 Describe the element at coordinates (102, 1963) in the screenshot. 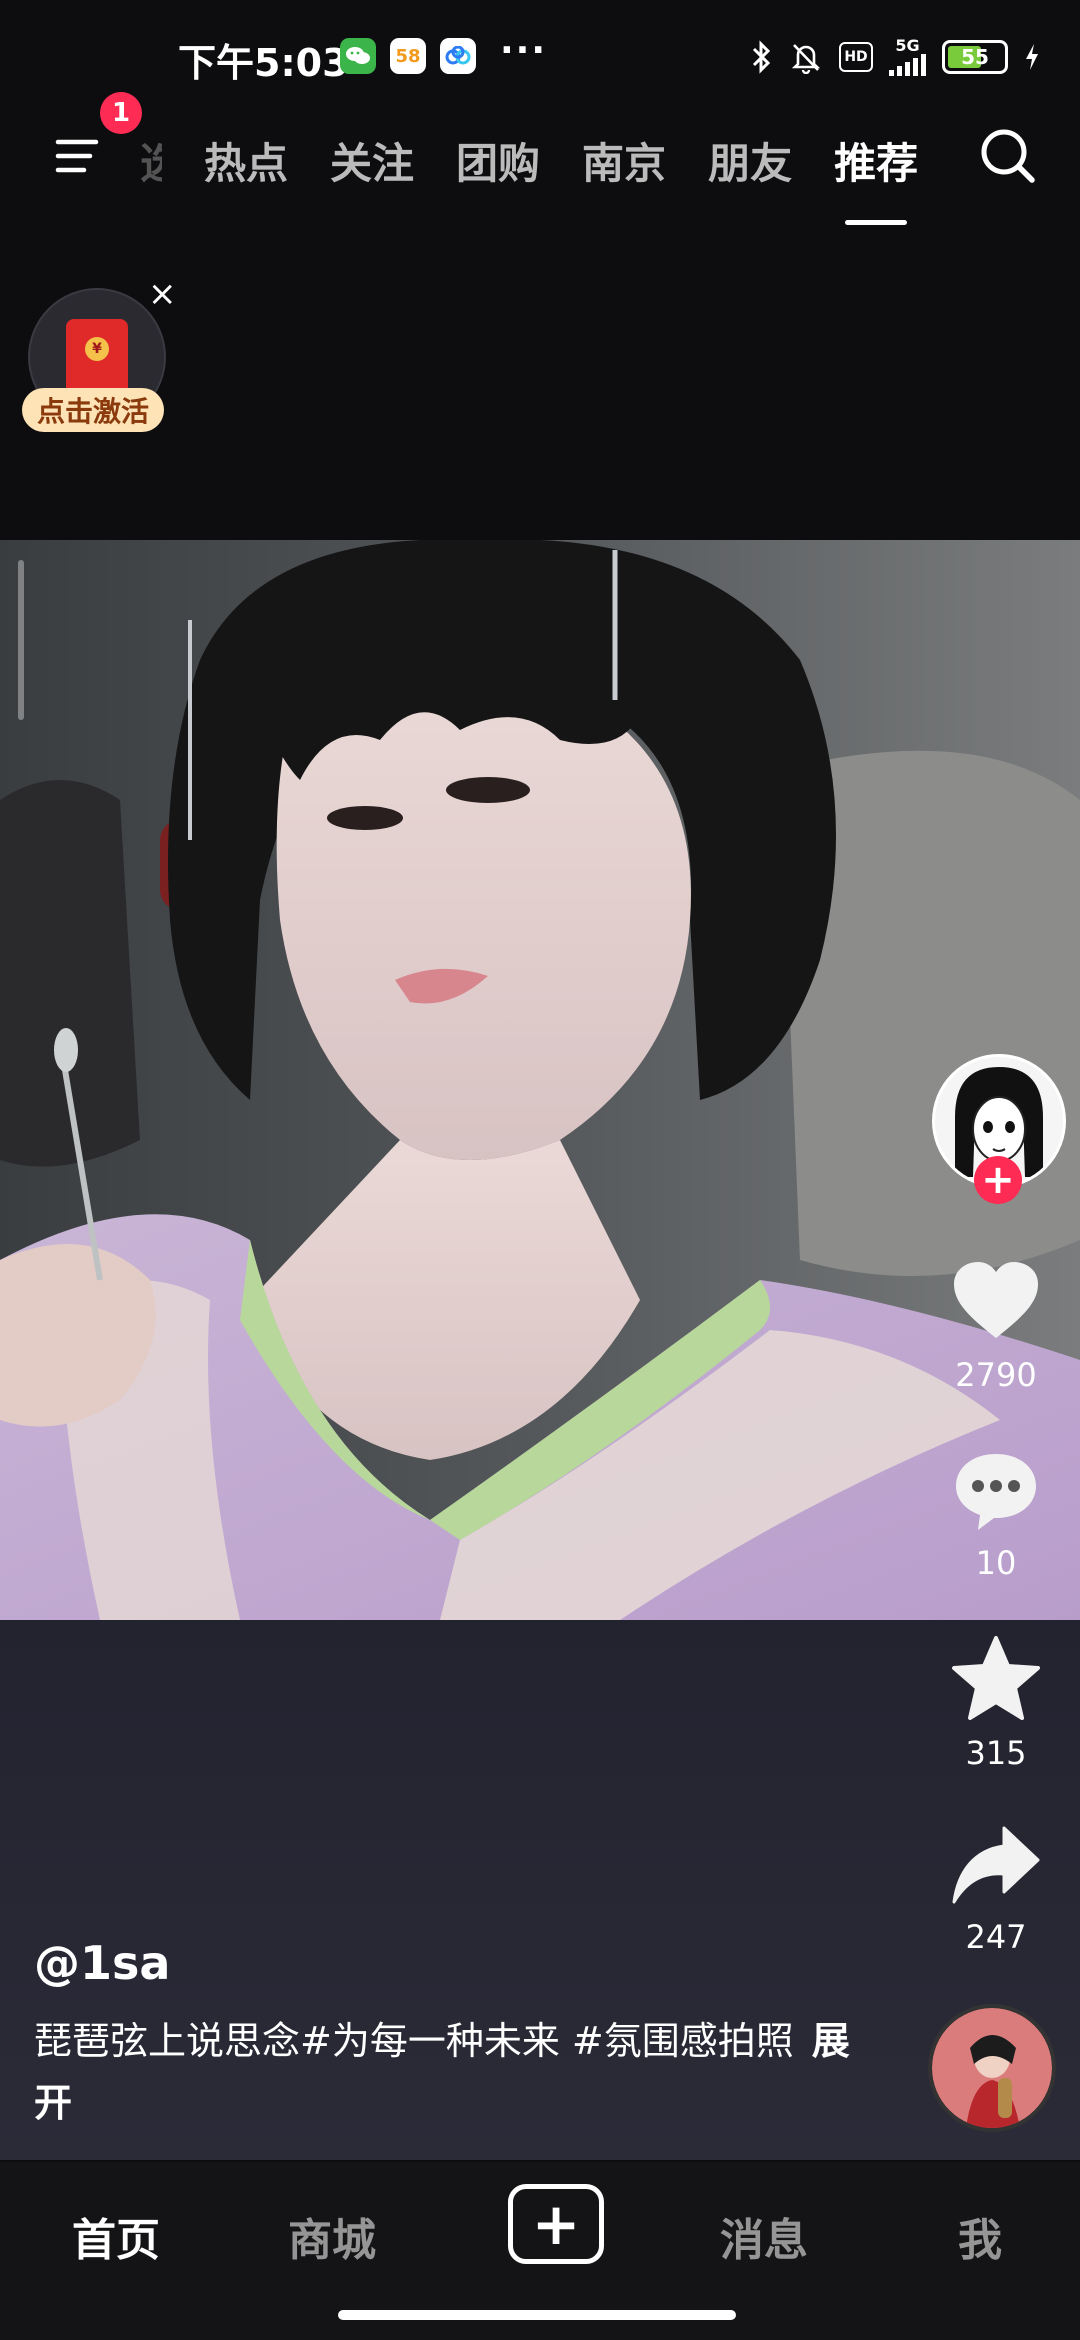

I see `author-name: @1sa` at that location.